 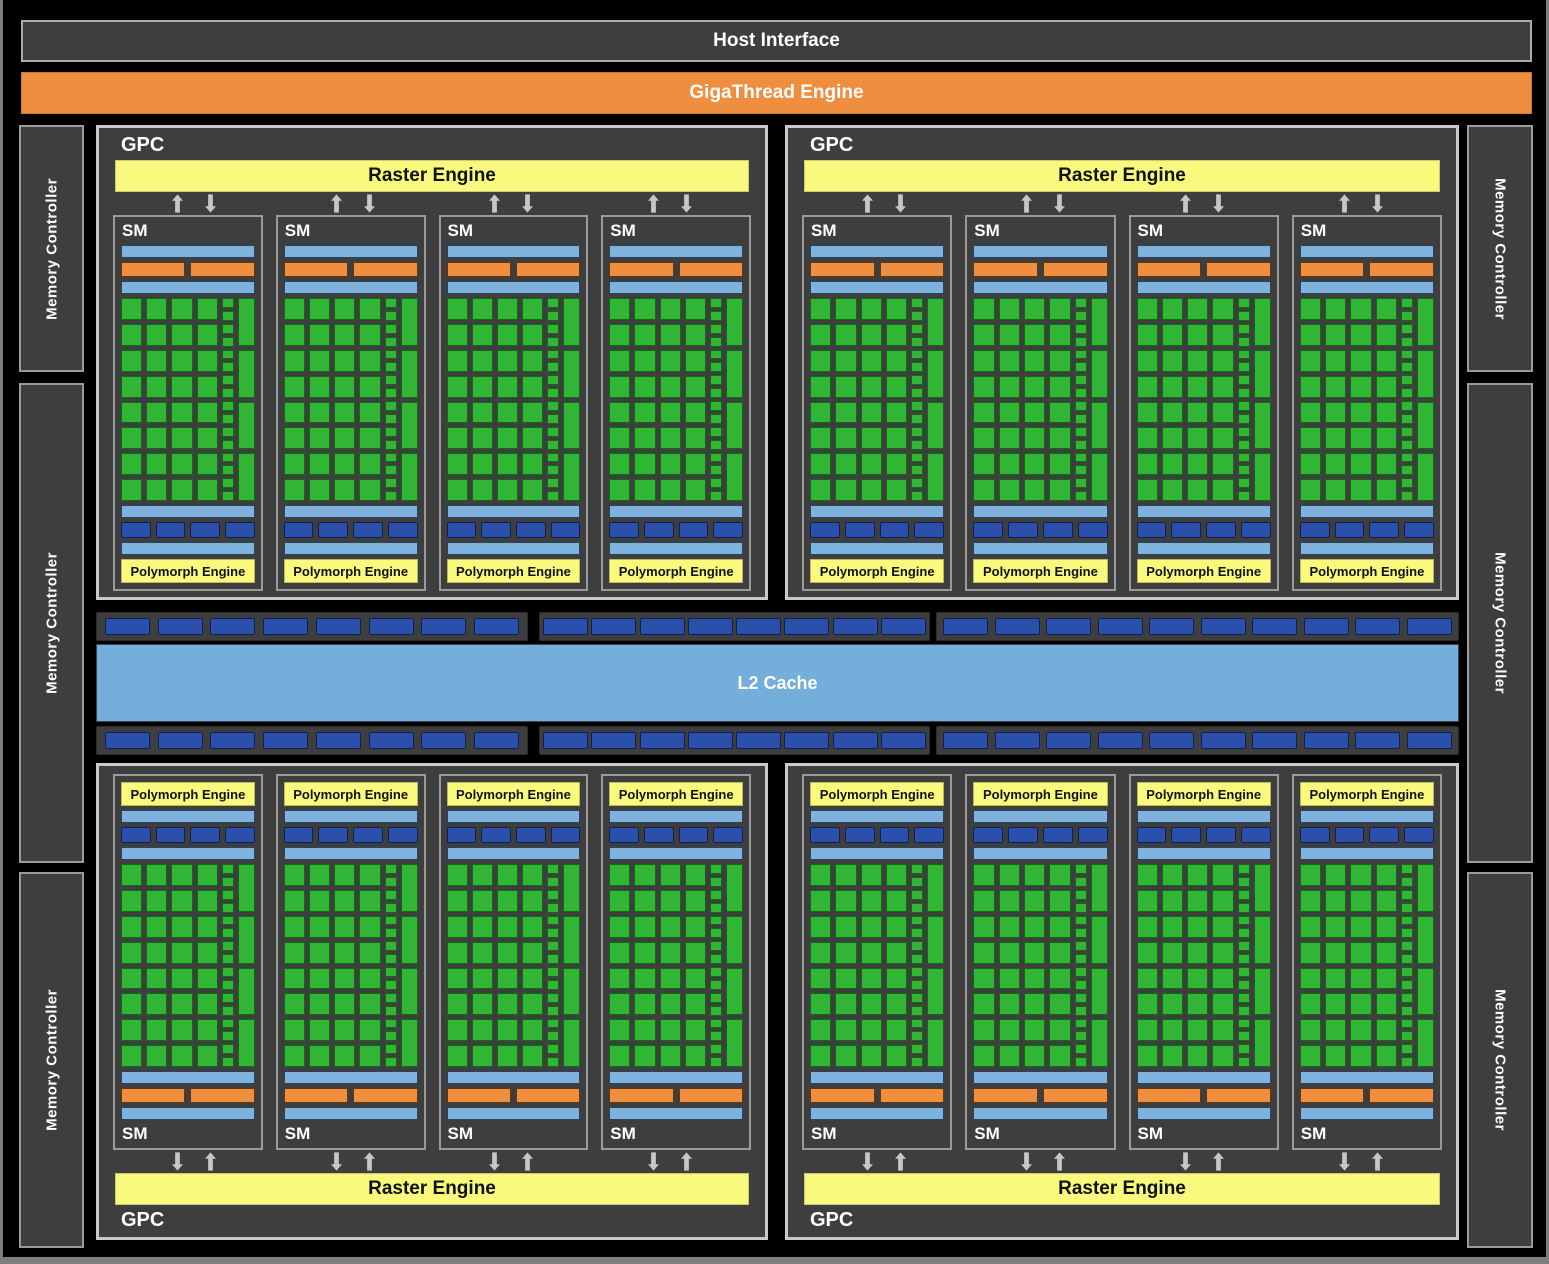 What do you see at coordinates (1425, 965) in the screenshot?
I see `core-grid-tall-column` at bounding box center [1425, 965].